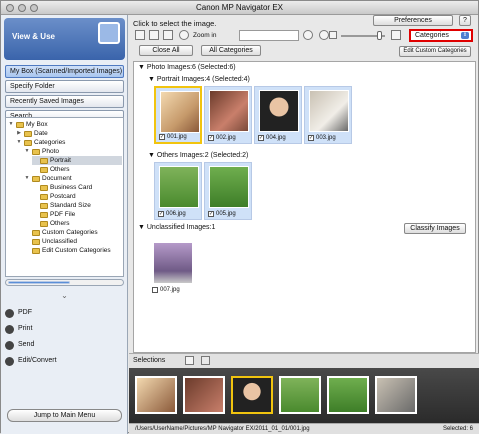 Image resolution: width=479 pixels, height=434 pixels. What do you see at coordinates (64, 313) in the screenshot?
I see `action-pdf: PDF` at bounding box center [64, 313].